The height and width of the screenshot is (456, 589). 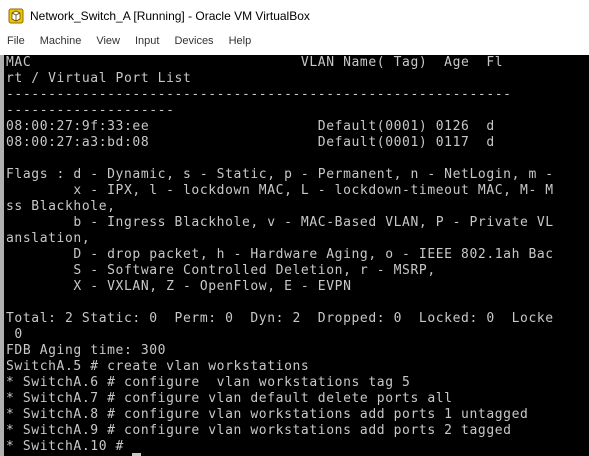 What do you see at coordinates (179, 286) in the screenshot?
I see `console-line: X - VXLAN, Z - OpenFlow, E - EVPN` at bounding box center [179, 286].